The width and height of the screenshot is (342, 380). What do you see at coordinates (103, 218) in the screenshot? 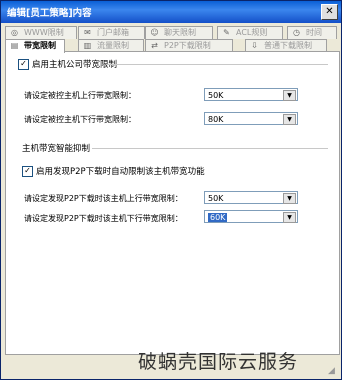
I see `p2p-download-limit-label: 请设定发现P2P下载时该主机下行带宽限制：` at bounding box center [103, 218].